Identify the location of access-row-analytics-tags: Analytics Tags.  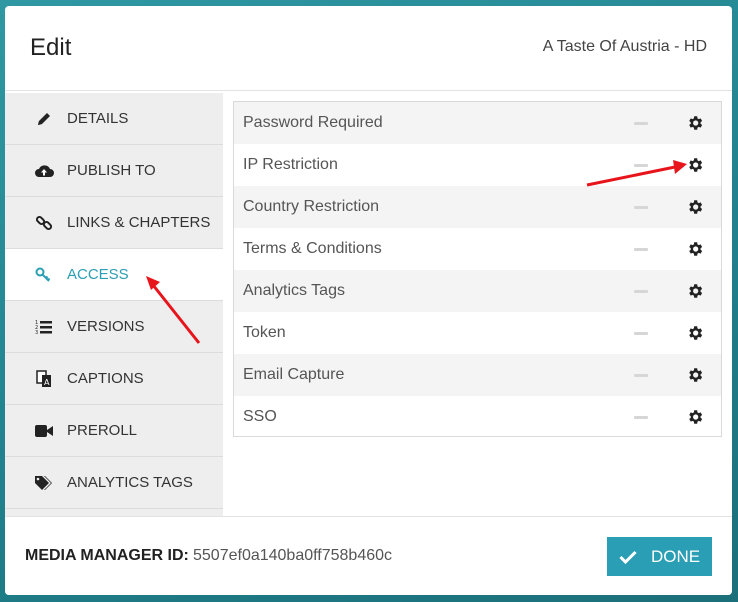
(477, 291).